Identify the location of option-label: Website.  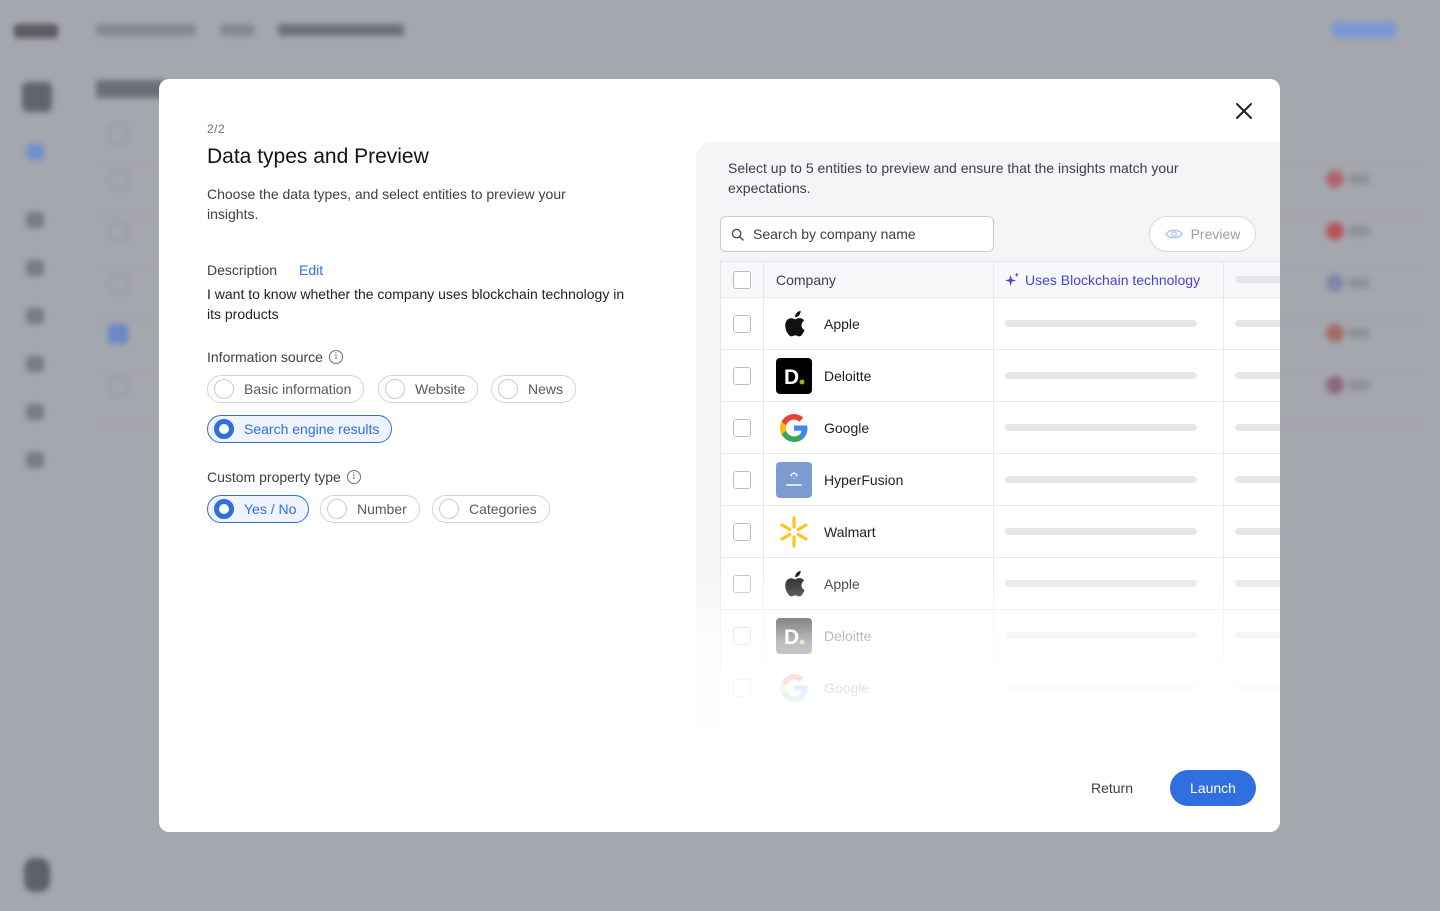
(440, 389).